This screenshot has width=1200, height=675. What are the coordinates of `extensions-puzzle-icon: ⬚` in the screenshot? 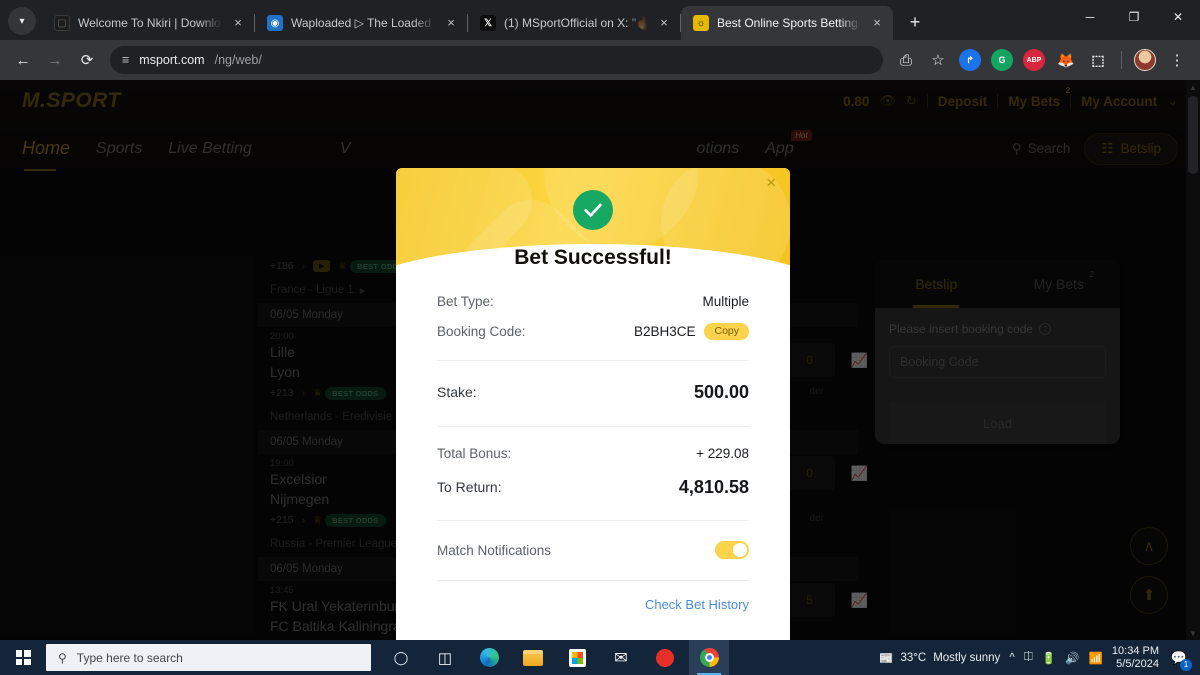 It's located at (1098, 60).